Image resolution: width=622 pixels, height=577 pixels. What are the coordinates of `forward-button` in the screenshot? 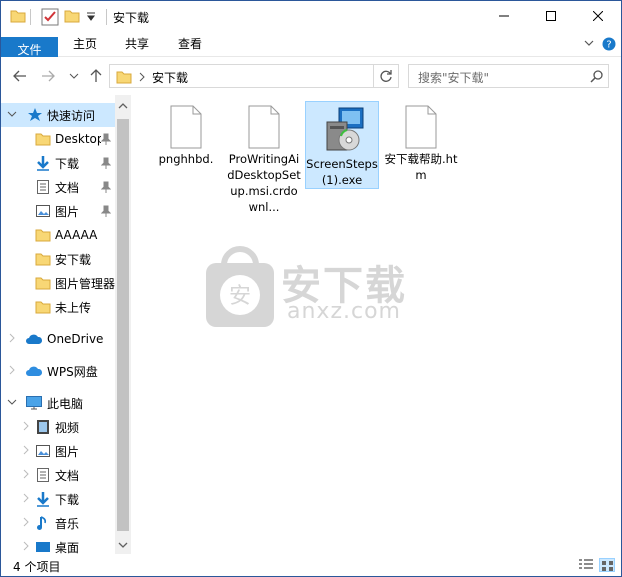 It's located at (48, 76).